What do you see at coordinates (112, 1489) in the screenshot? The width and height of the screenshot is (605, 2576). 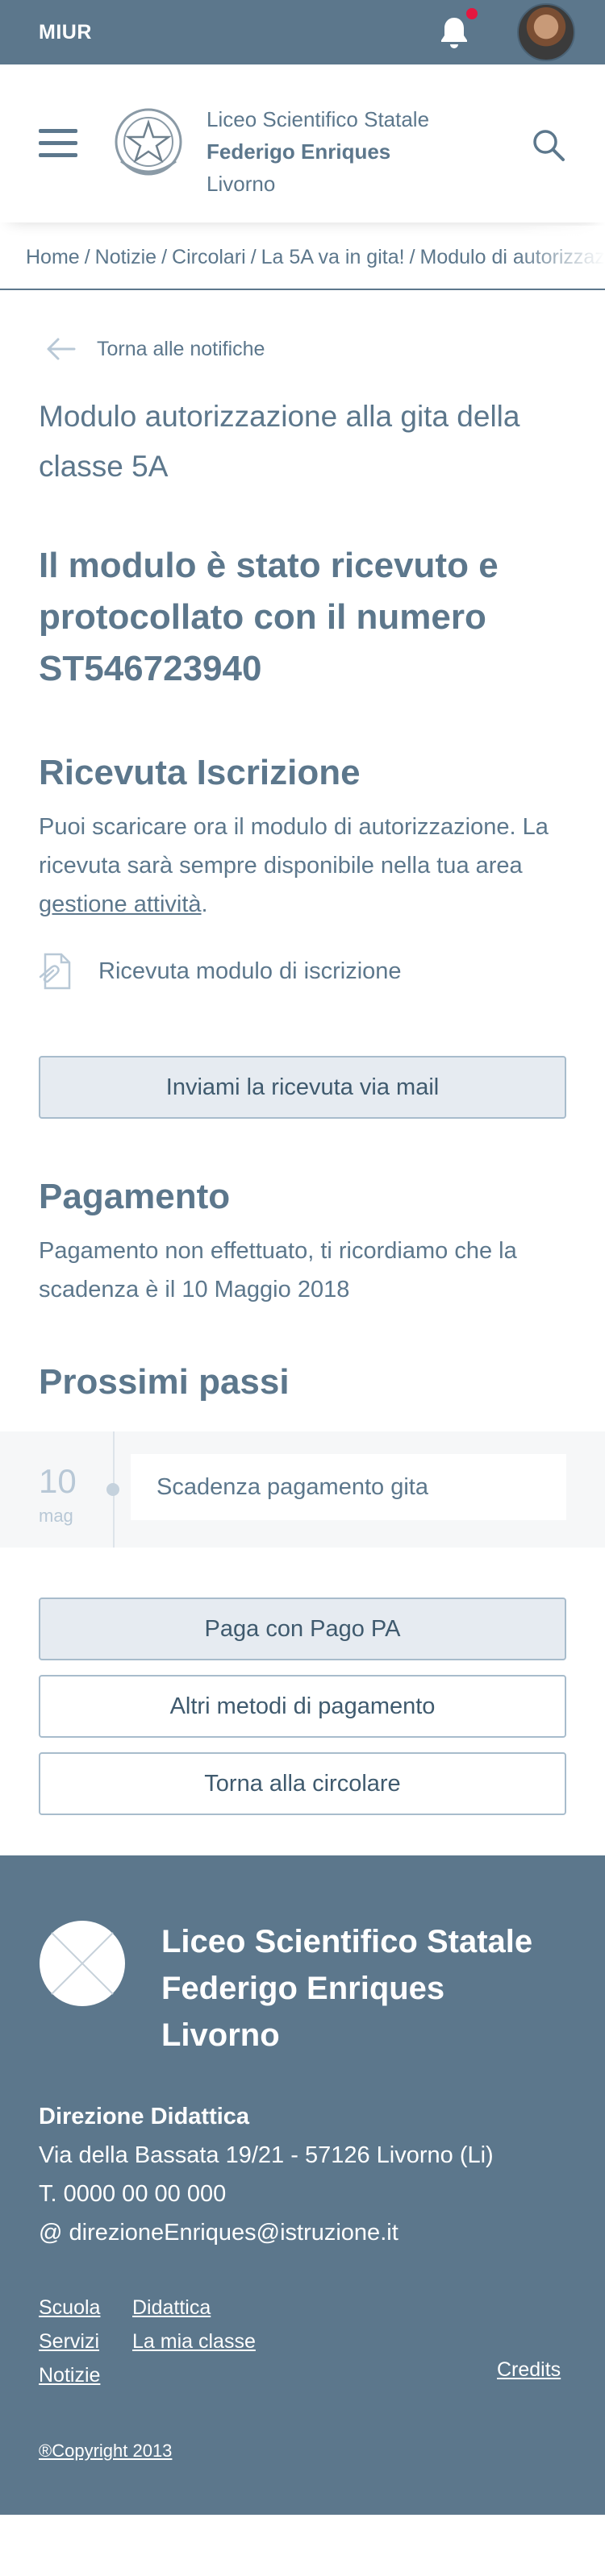 I see `timeline-dot` at bounding box center [112, 1489].